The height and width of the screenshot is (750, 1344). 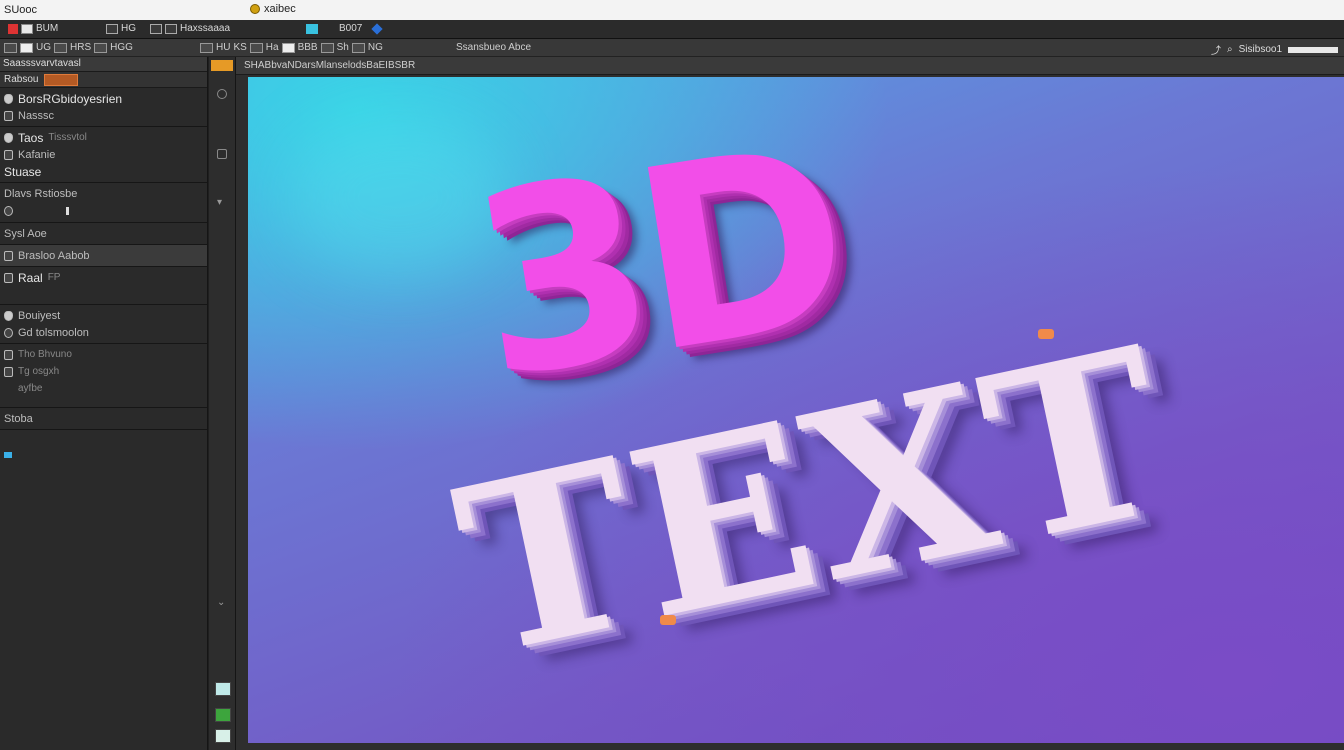 What do you see at coordinates (103, 137) in the screenshot?
I see `list-item: Taos Tisssvtol` at bounding box center [103, 137].